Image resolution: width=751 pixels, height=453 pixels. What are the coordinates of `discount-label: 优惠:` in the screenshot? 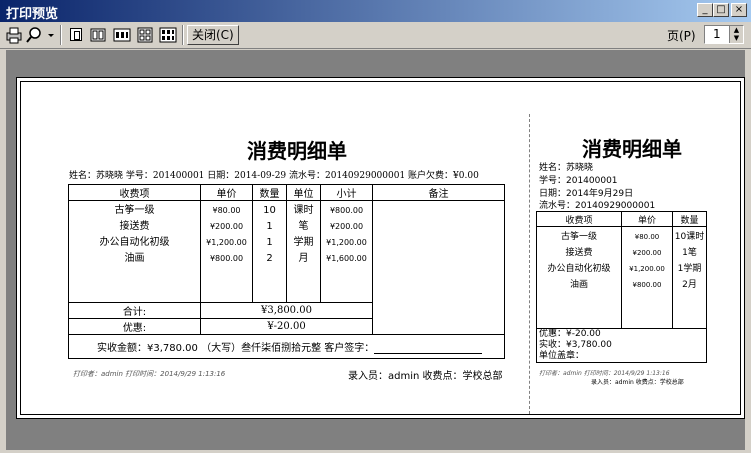 It's located at (134, 326).